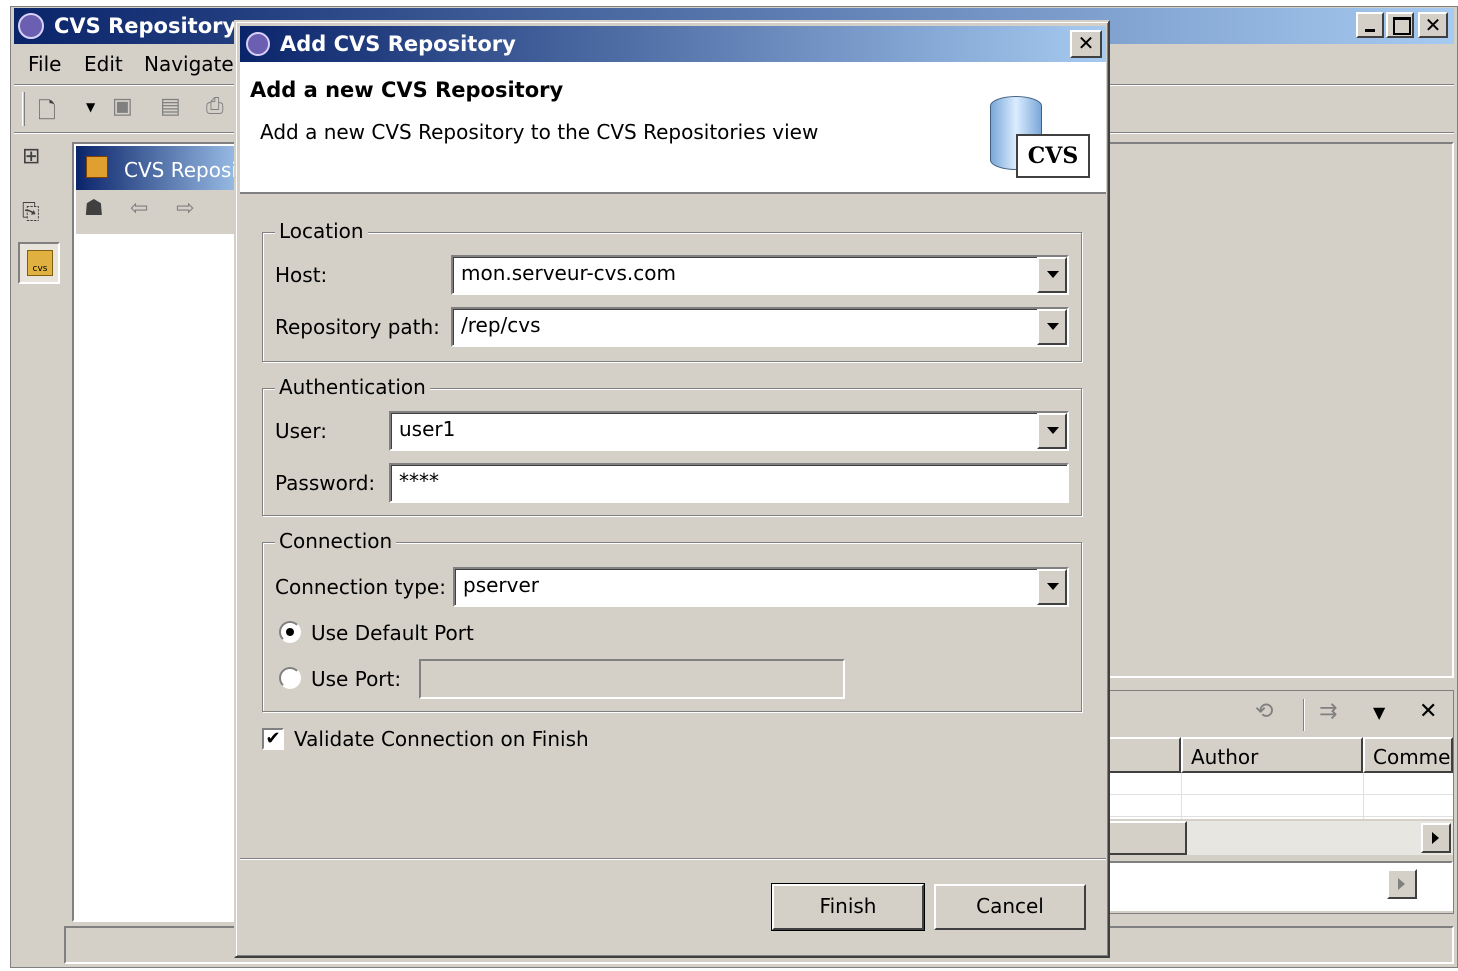 Image resolution: width=1458 pixels, height=971 pixels. I want to click on validate-connection-checkbox: ✔, so click(273, 739).